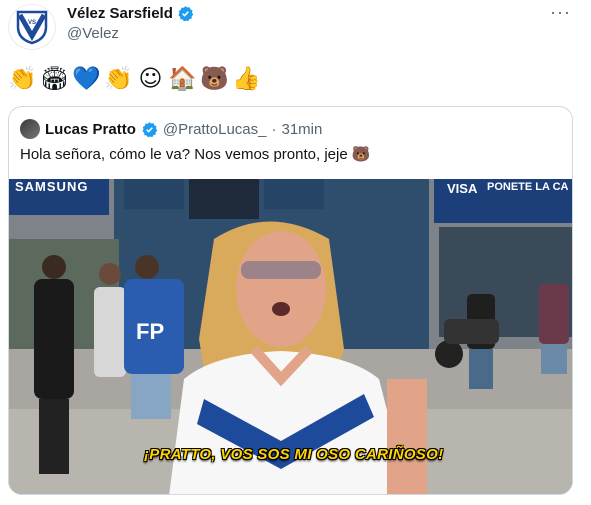 The width and height of the screenshot is (591, 505). What do you see at coordinates (301, 129) in the screenshot?
I see `quoted-timestamp: 31min` at bounding box center [301, 129].